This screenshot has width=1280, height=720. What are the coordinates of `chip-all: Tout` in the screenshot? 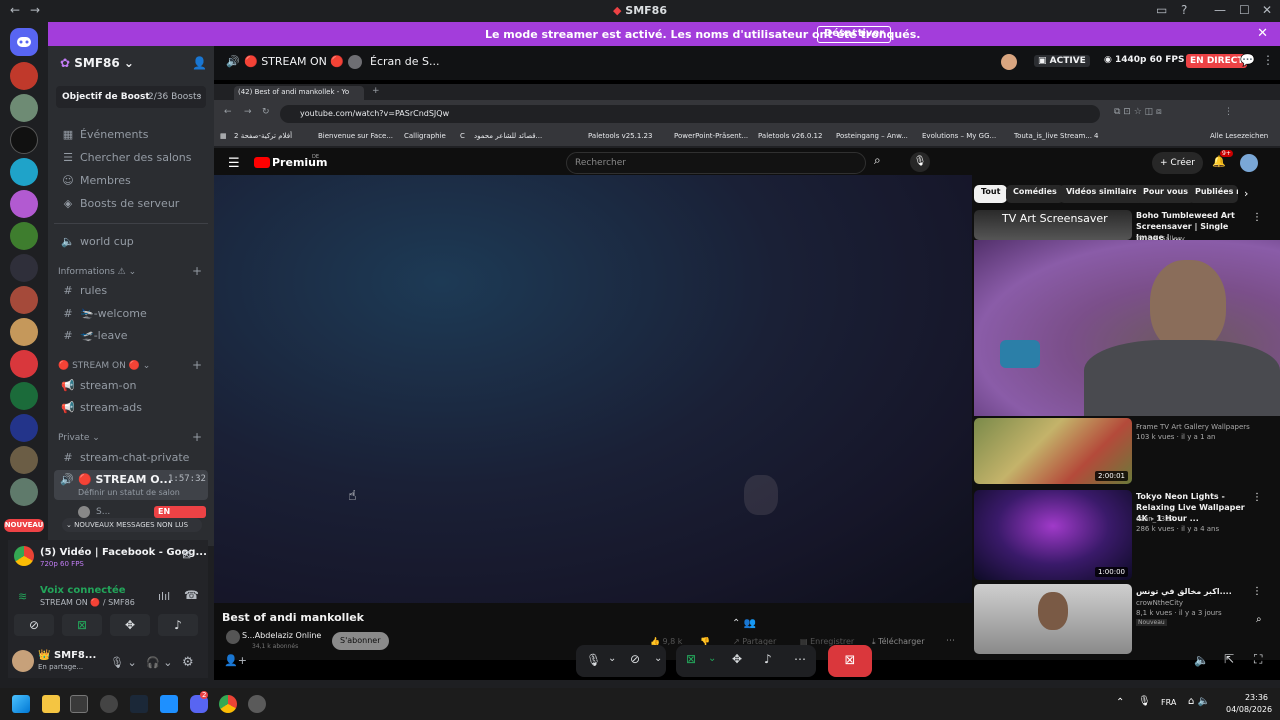 It's located at (991, 194).